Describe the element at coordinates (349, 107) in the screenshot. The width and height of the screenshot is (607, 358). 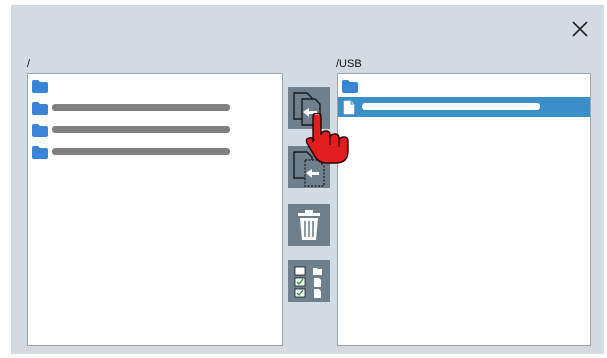
I see `file-icon` at that location.